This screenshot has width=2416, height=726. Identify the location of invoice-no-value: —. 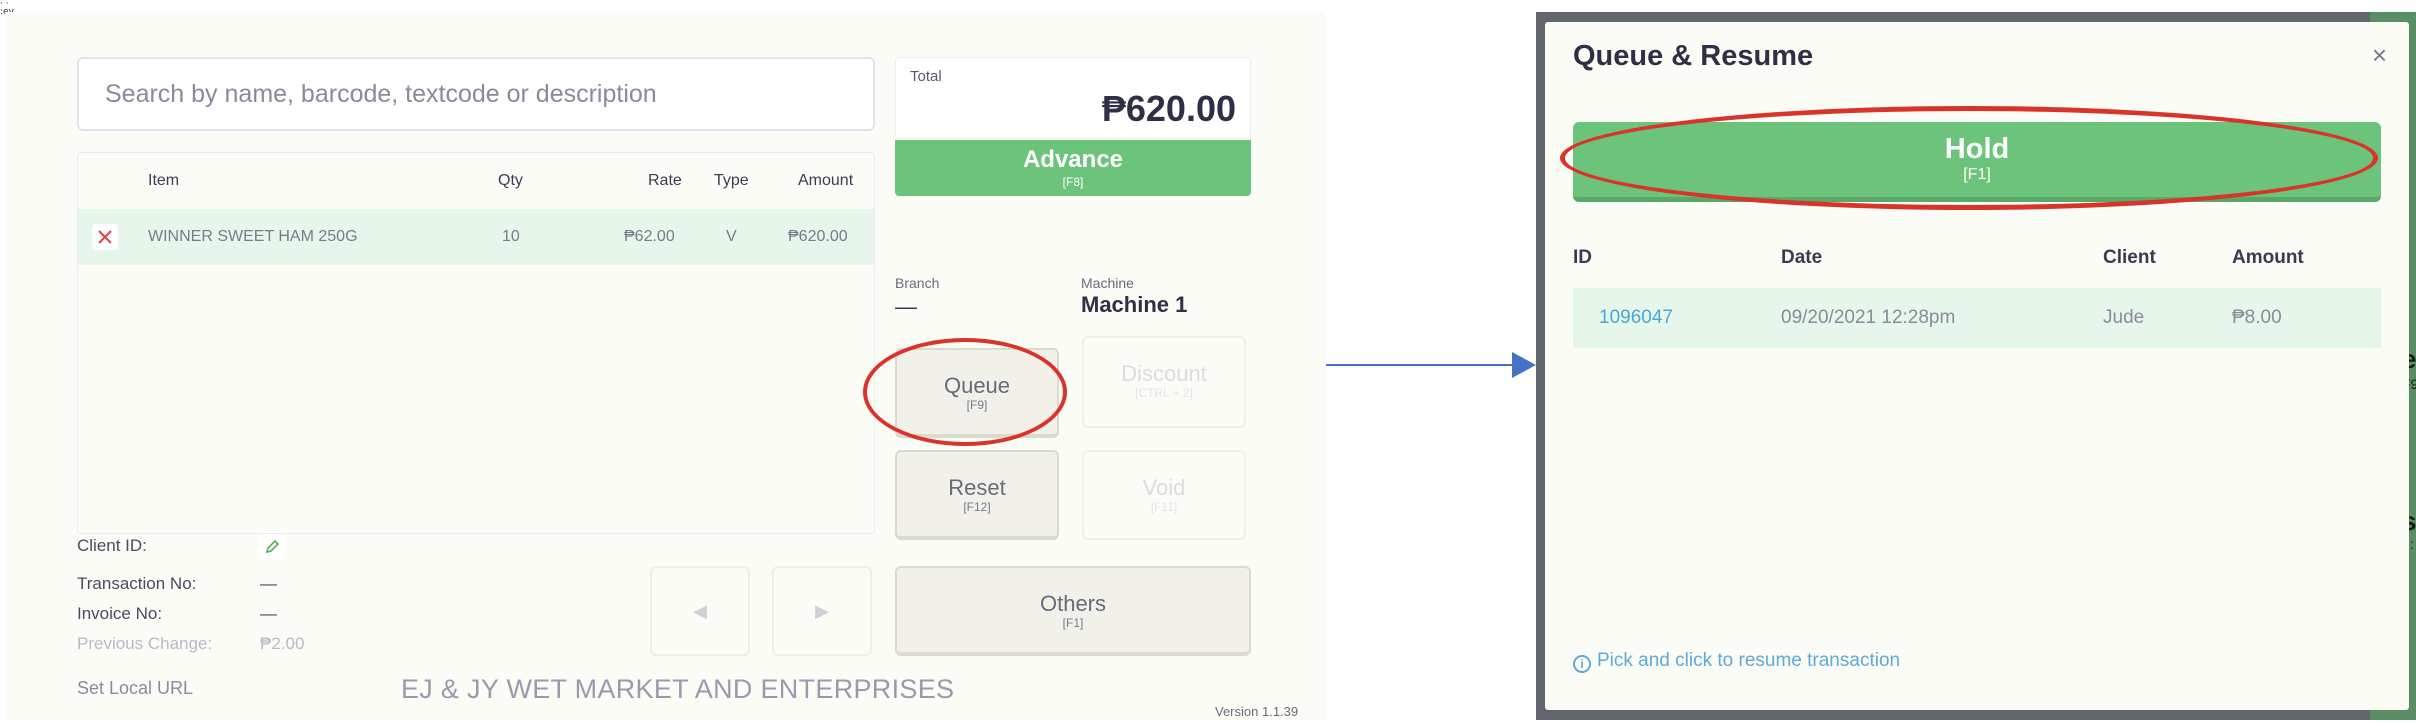
(268, 613).